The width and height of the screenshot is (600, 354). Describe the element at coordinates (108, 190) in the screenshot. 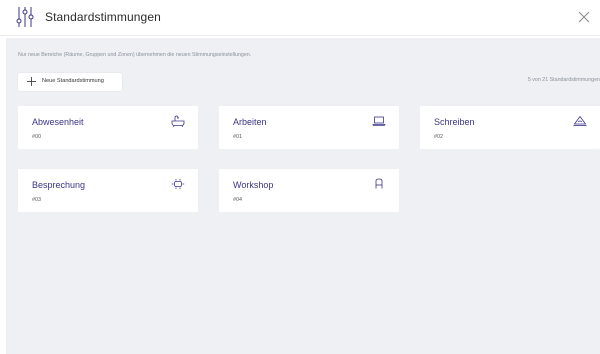

I see `mood-card-besprechung: Besprechung #03` at that location.